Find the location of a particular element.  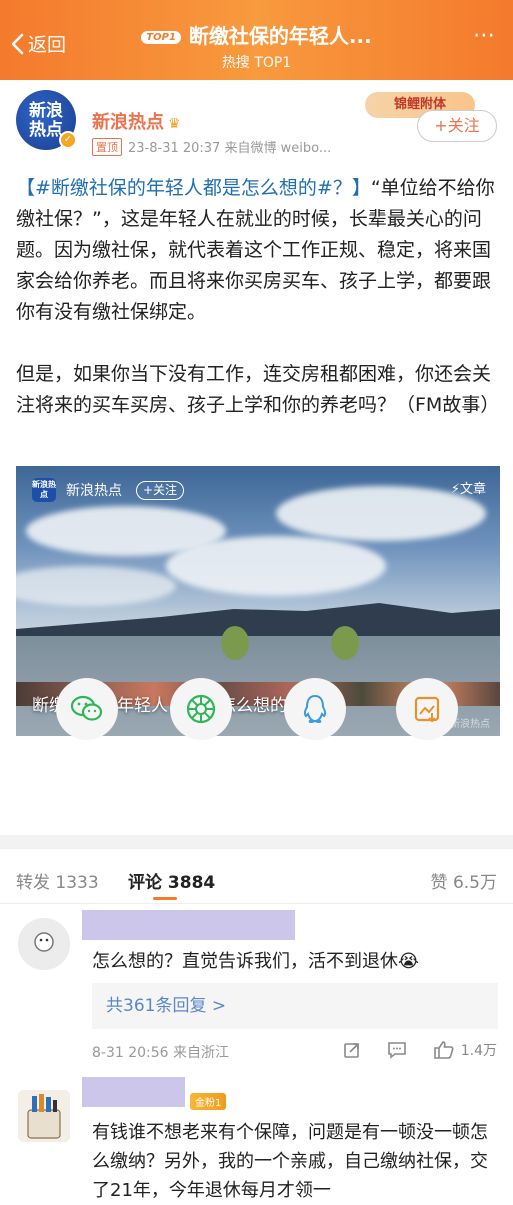

active-tab-indicator is located at coordinates (165, 898).